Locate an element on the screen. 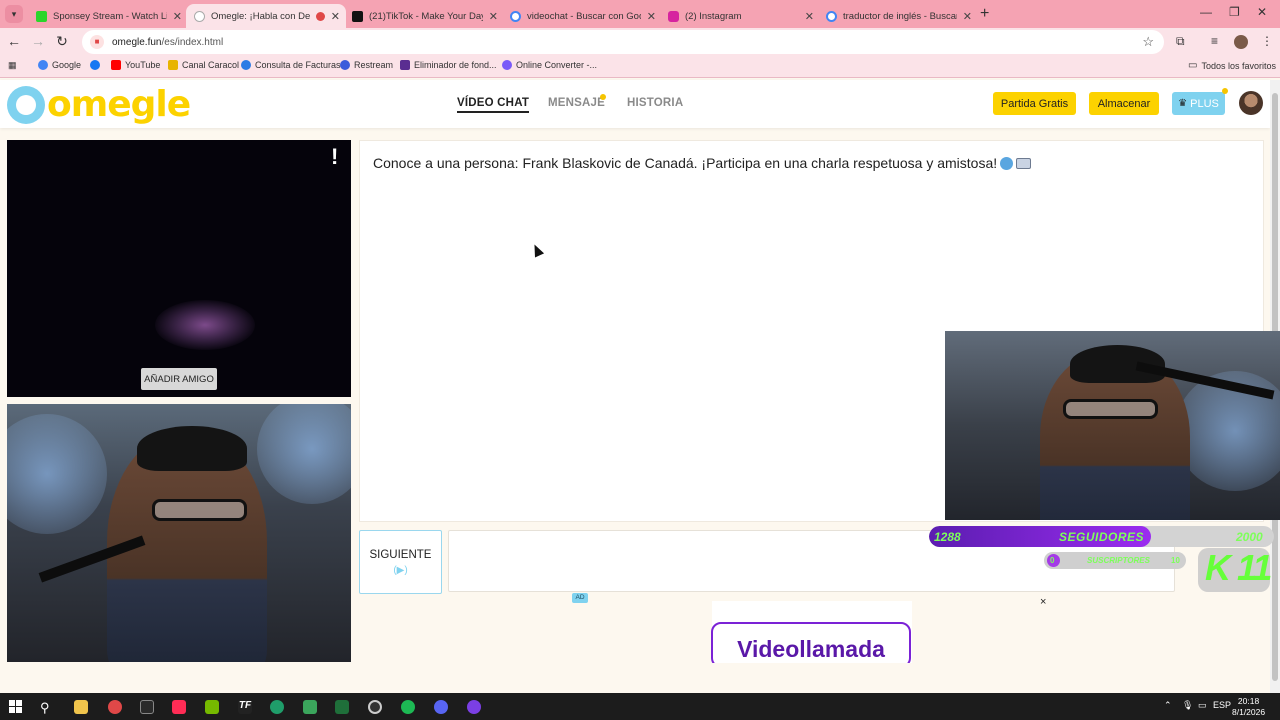  ad-close-button: × is located at coordinates (1043, 602).